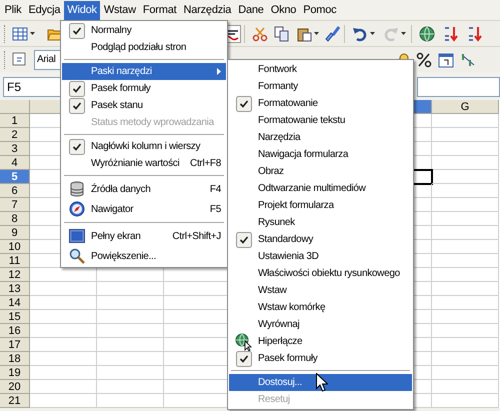  What do you see at coordinates (320, 307) in the screenshot?
I see `menu-item: Wstaw komórkę` at bounding box center [320, 307].